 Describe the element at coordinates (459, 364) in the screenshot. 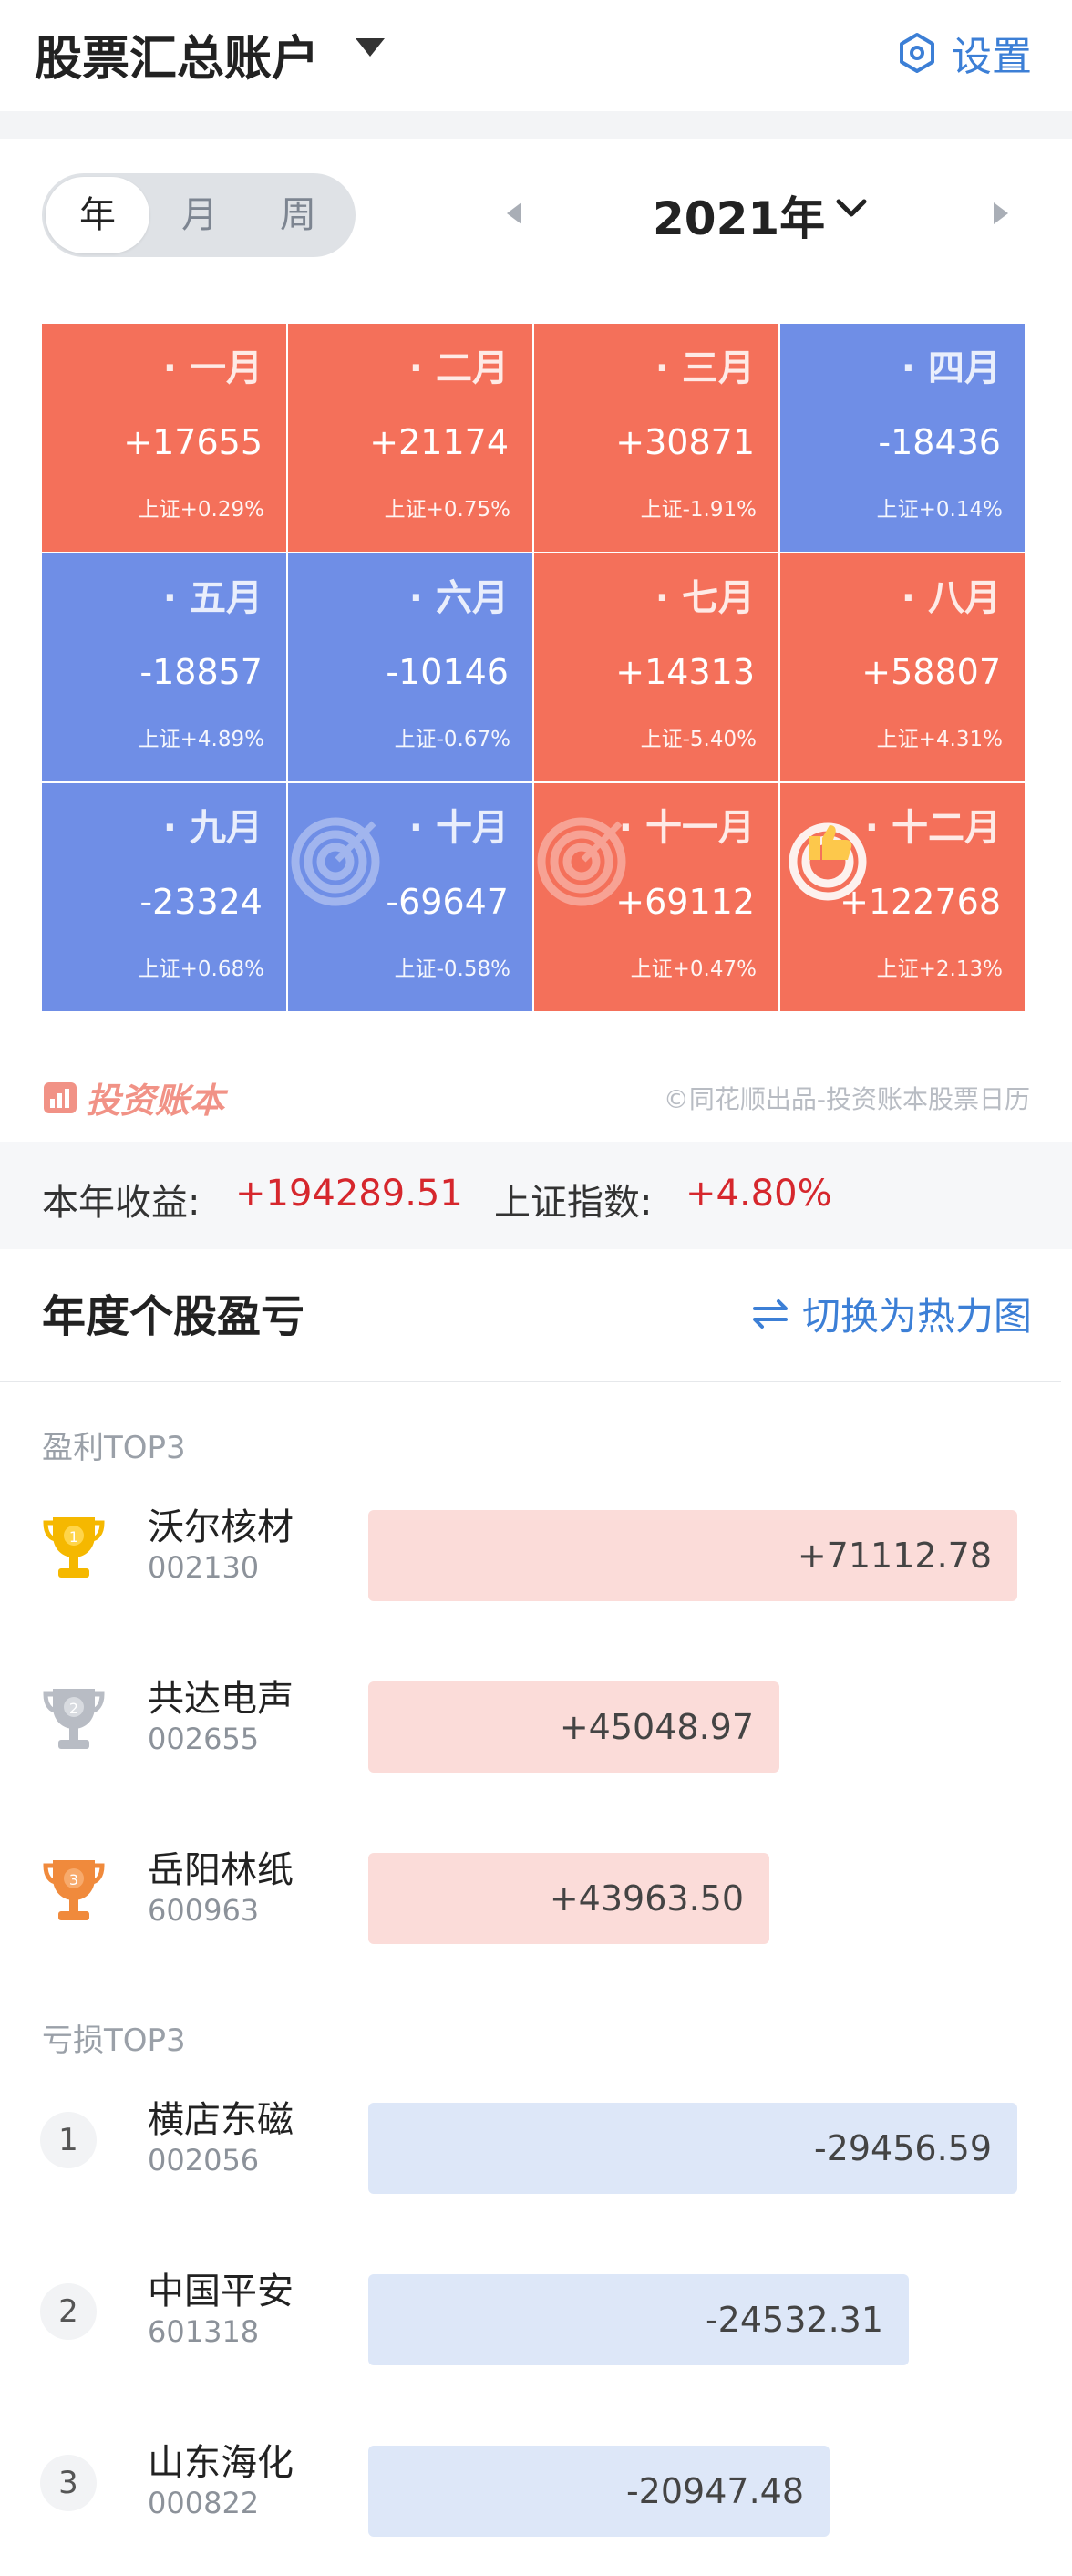

I see `month-name: 二月` at that location.